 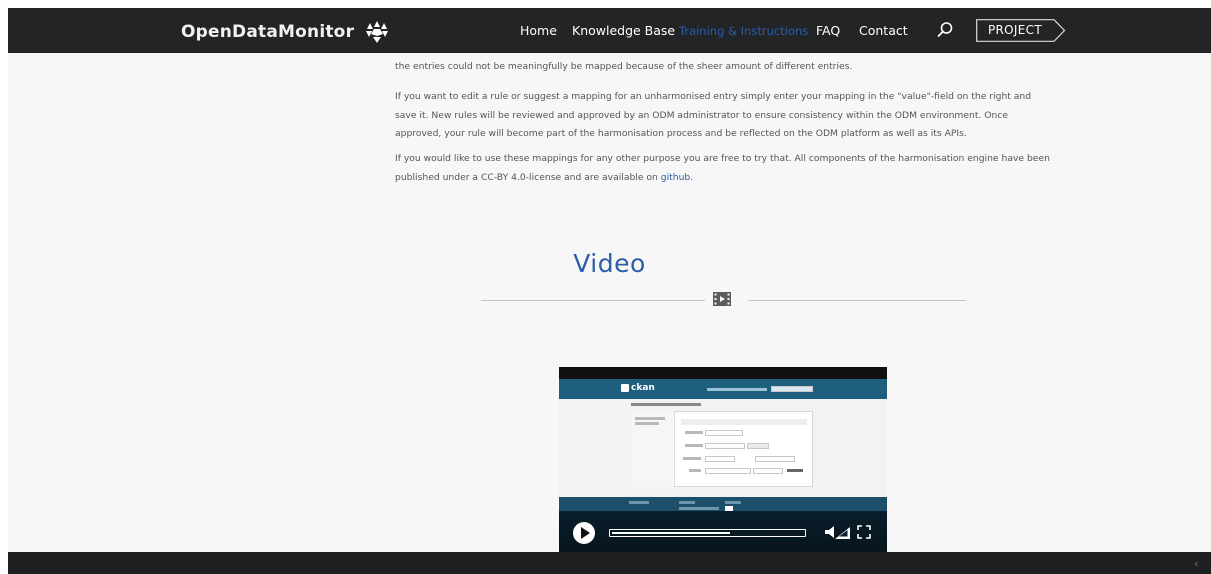 I want to click on github-link: github, so click(x=675, y=177).